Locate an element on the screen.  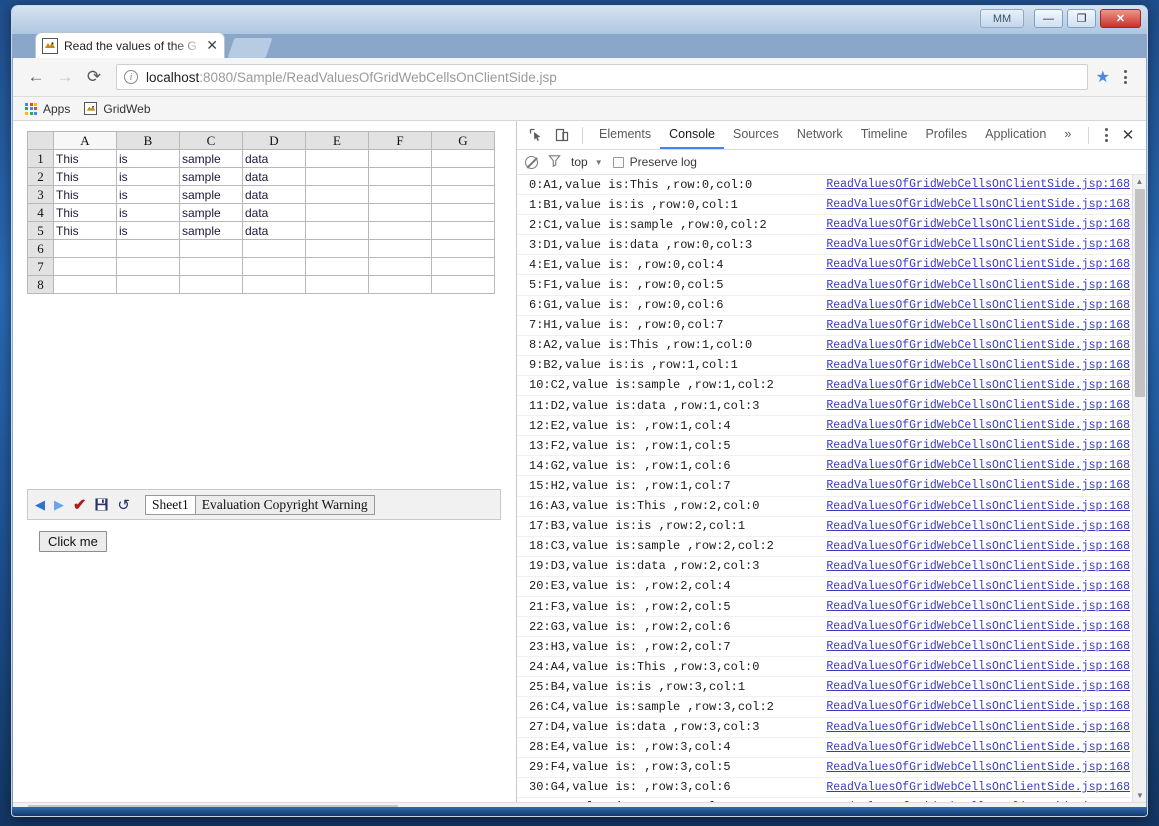
row-header-5: 5 is located at coordinates (40, 230).